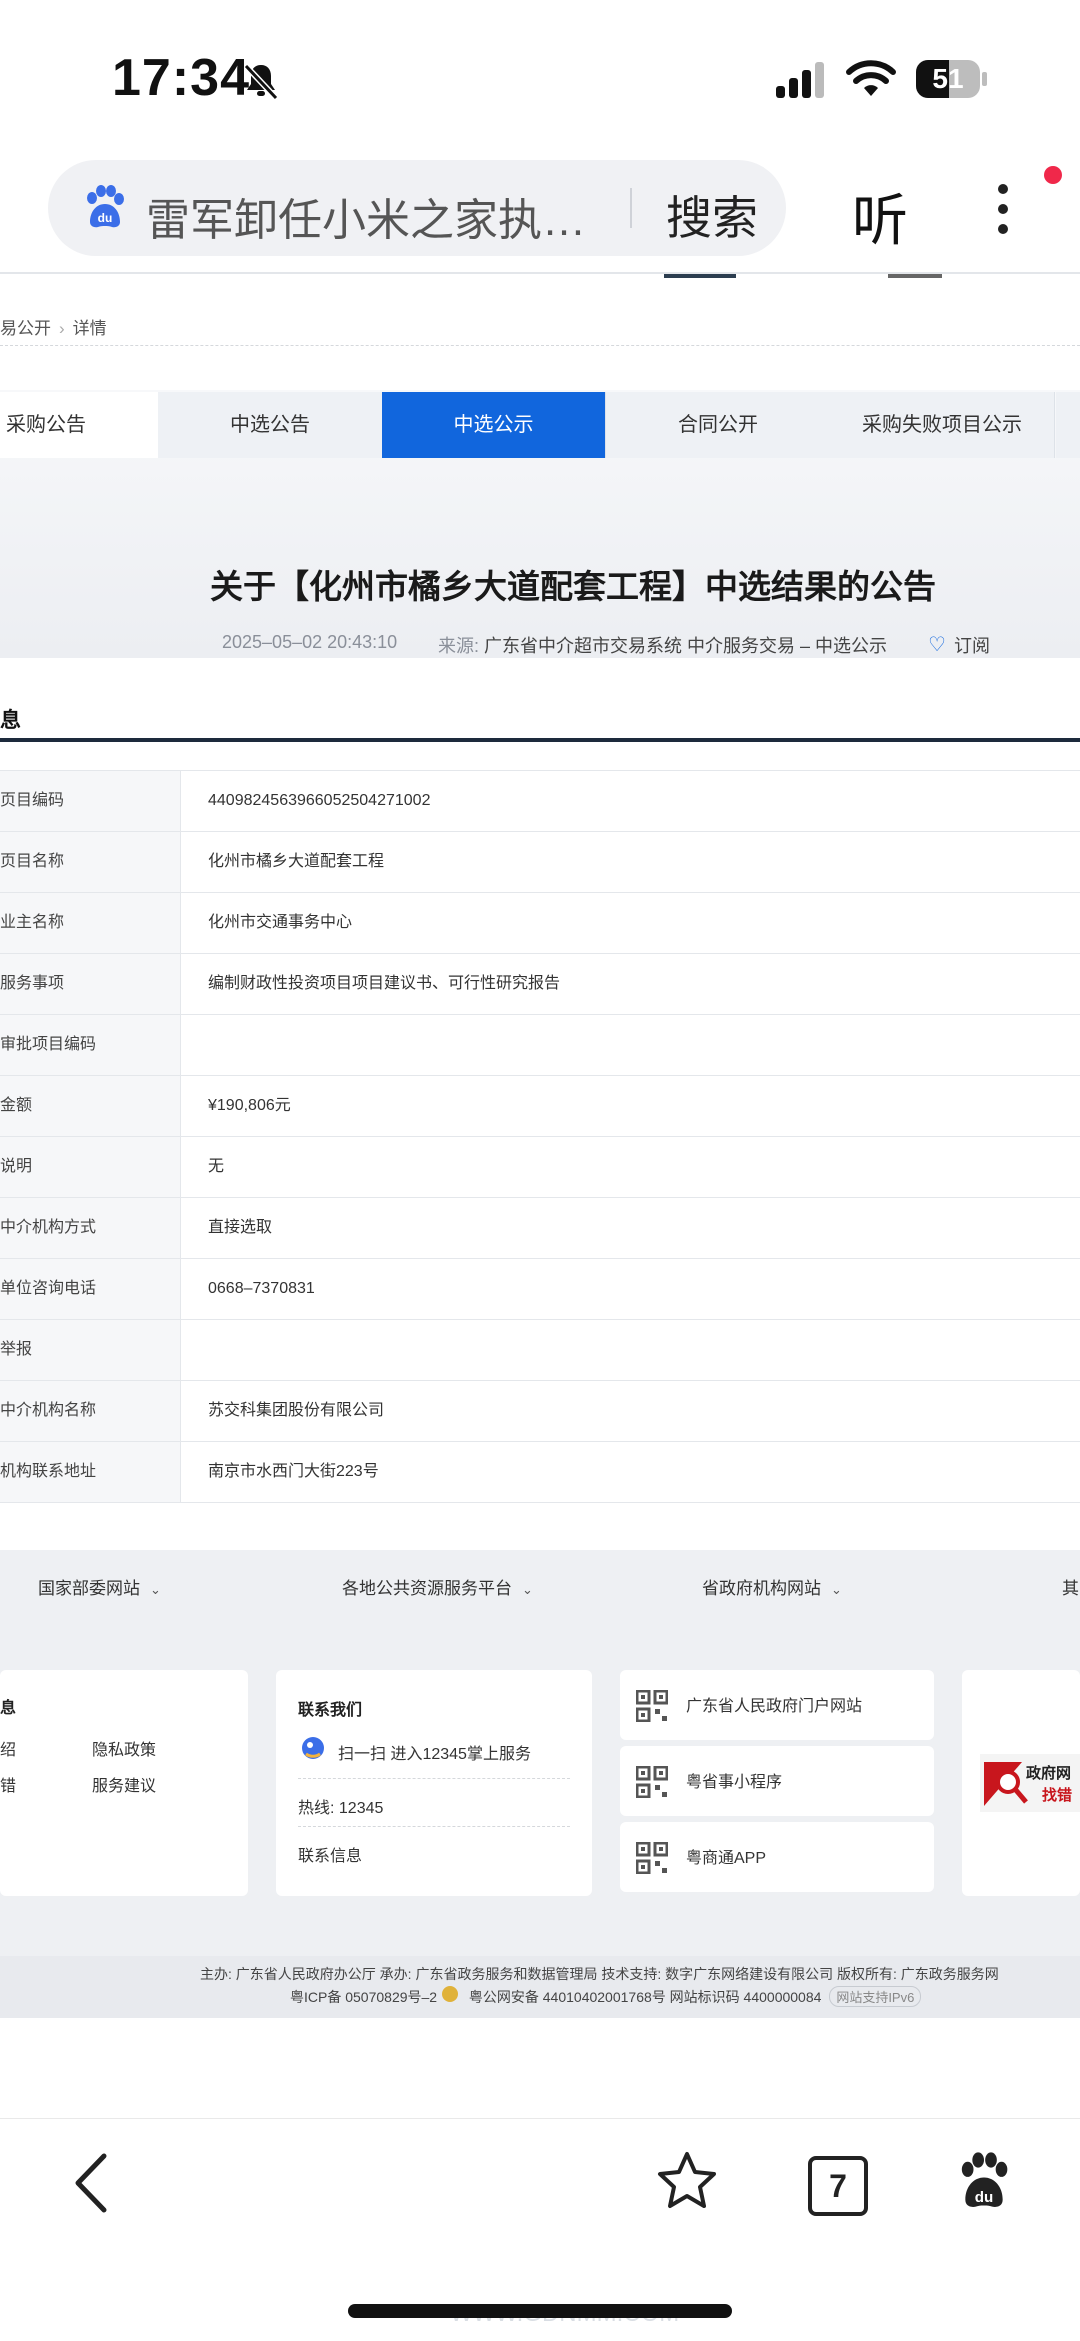 This screenshot has width=1080, height=2341. What do you see at coordinates (25, 328) in the screenshot?
I see `breadcrumb-parent: 易公开` at bounding box center [25, 328].